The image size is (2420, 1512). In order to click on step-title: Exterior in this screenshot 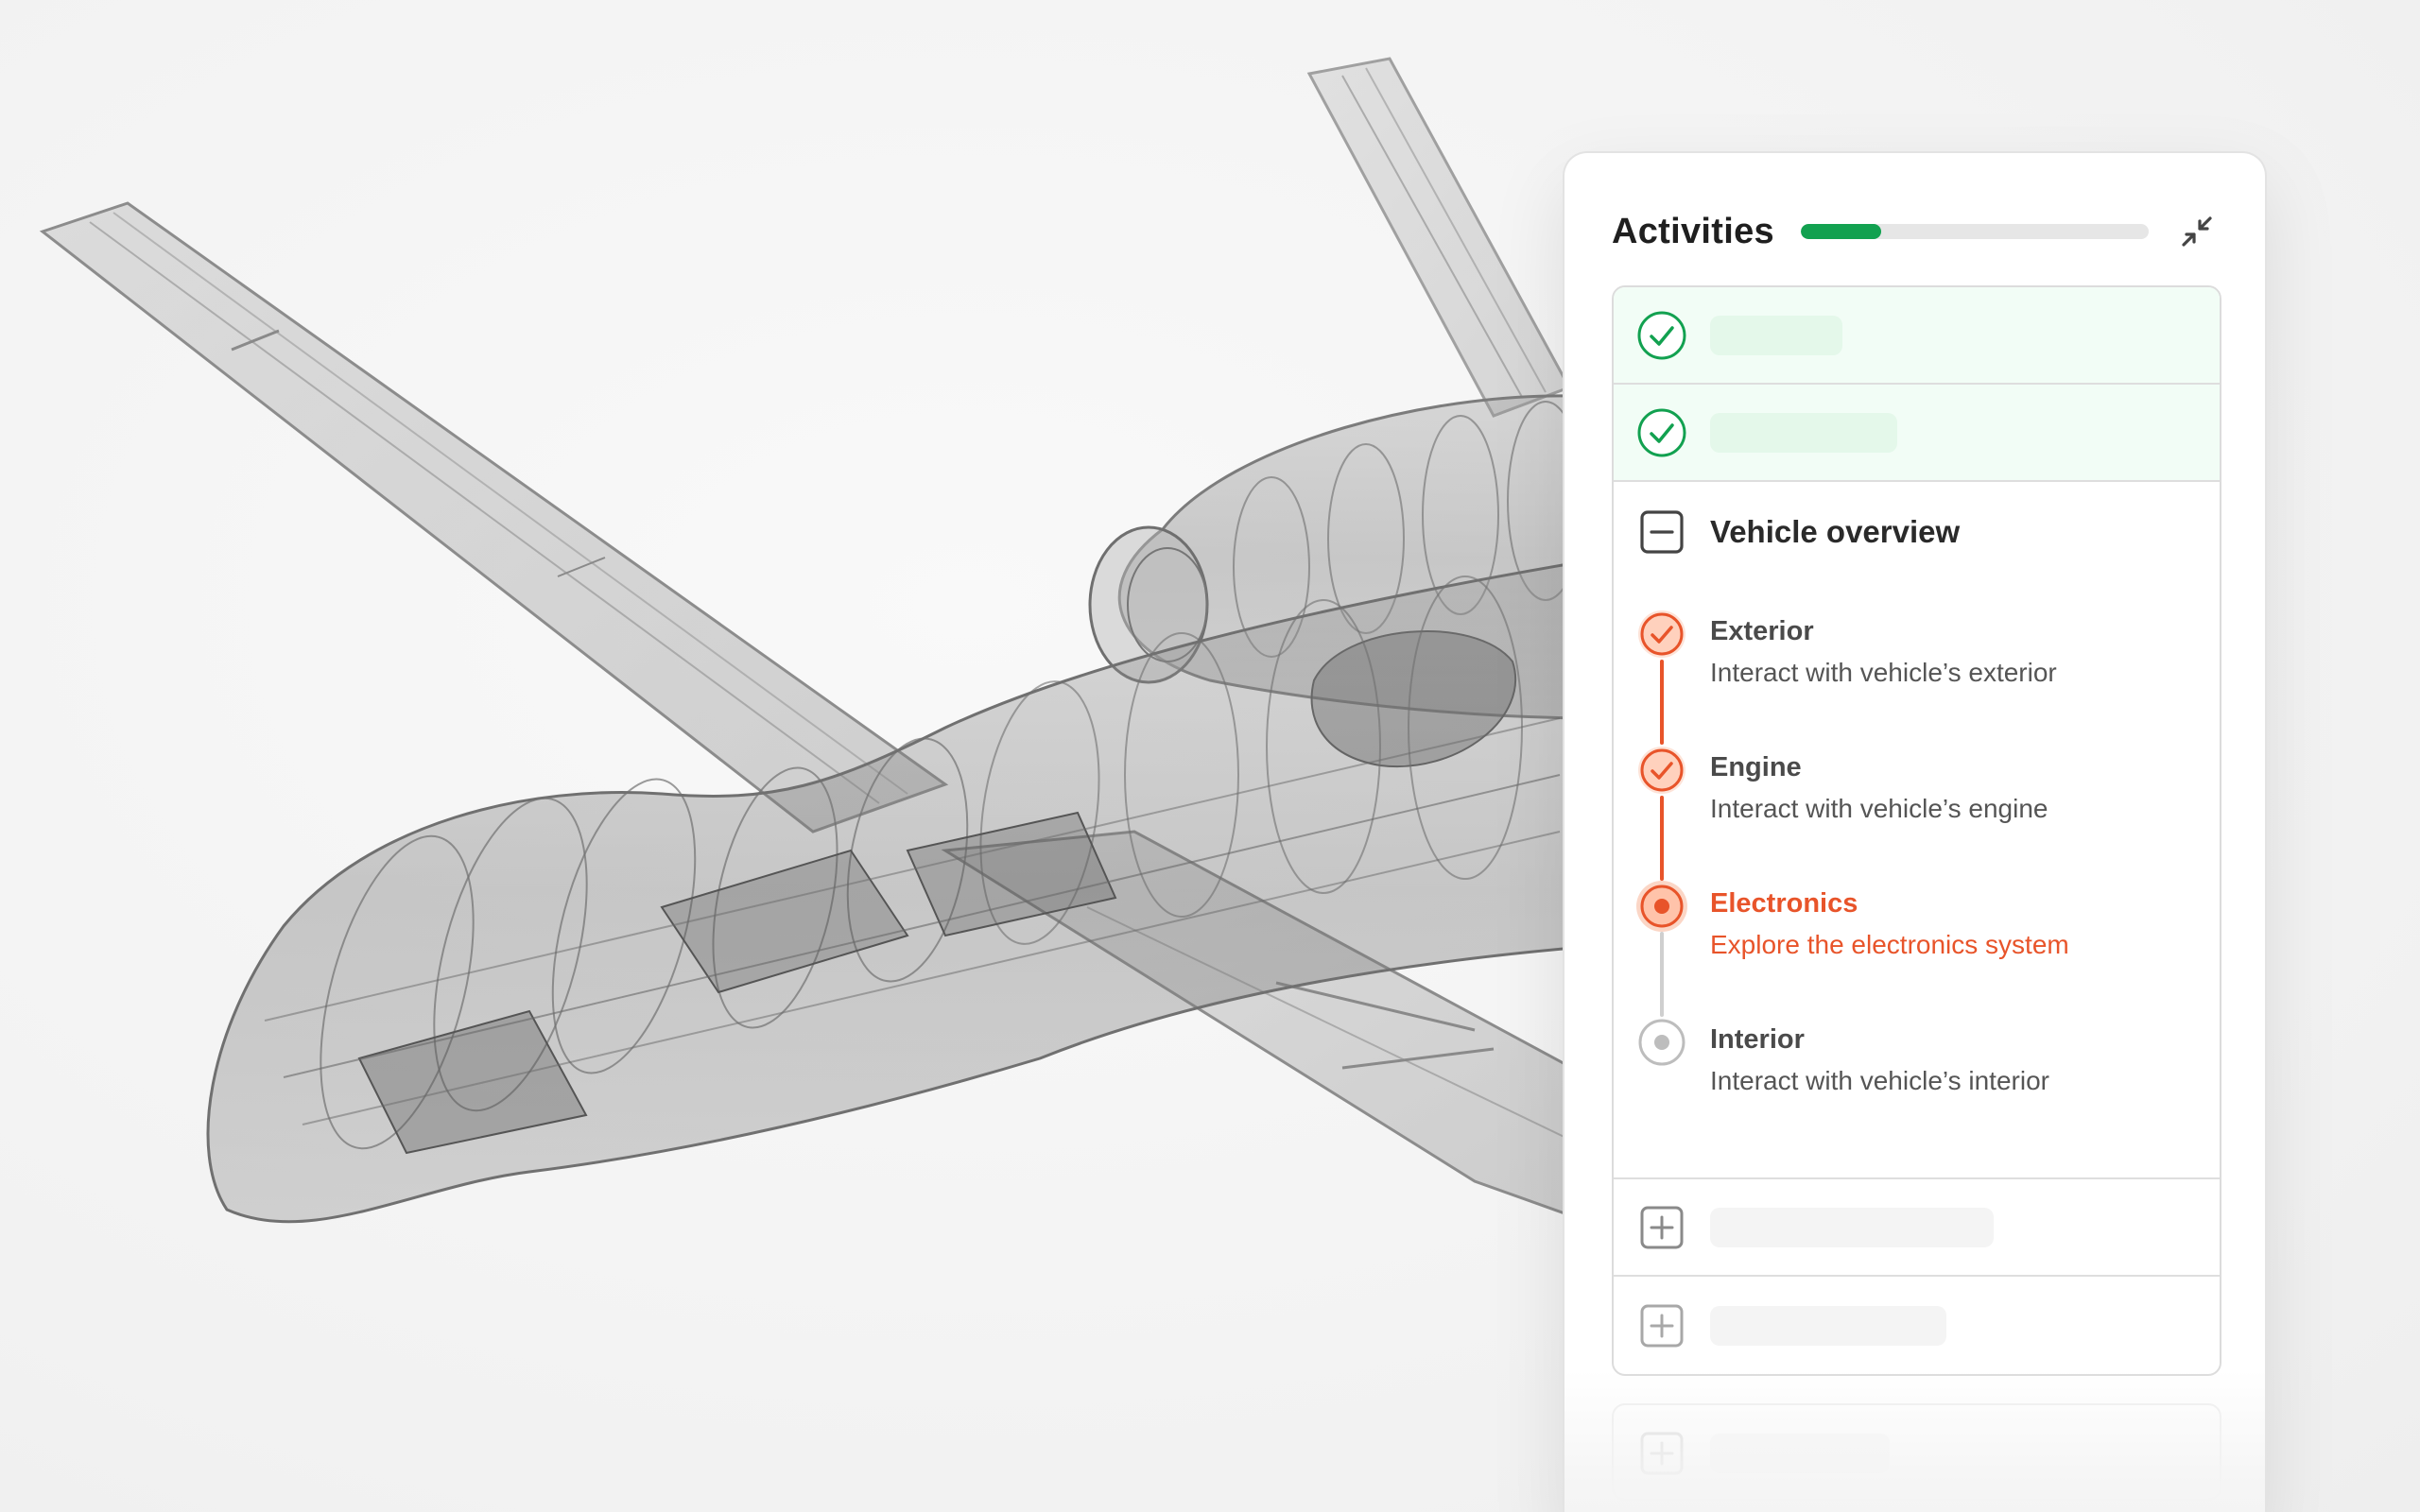, I will do `click(1762, 631)`.